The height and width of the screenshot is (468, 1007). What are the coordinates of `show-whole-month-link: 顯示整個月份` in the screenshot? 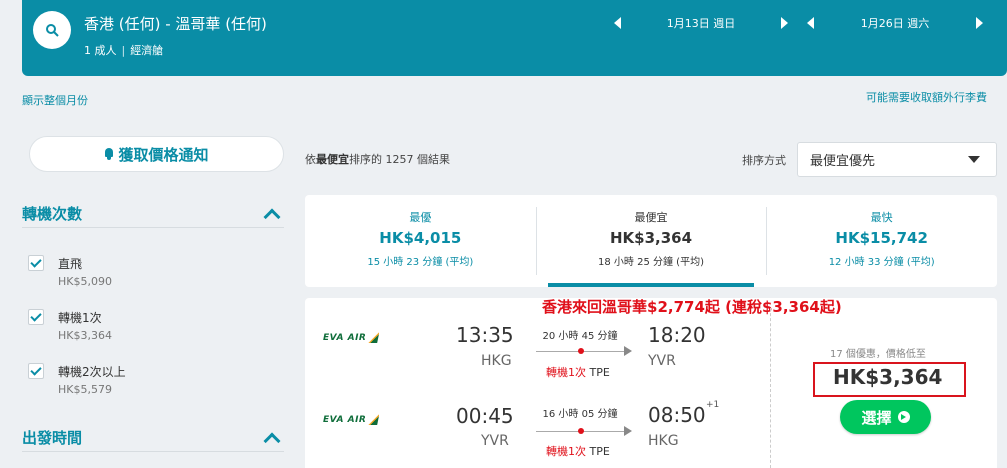 It's located at (55, 100).